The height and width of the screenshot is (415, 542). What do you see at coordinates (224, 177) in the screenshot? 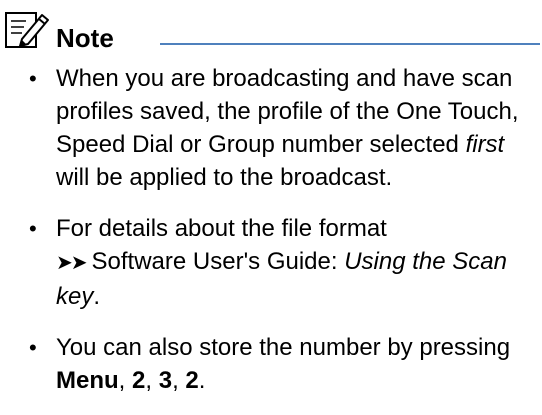
I see `item-text: will be applied to the broadcast.` at bounding box center [224, 177].